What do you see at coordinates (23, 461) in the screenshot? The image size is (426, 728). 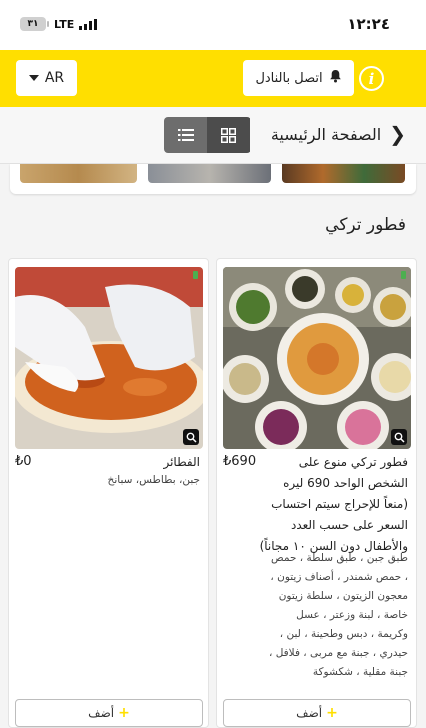 I see `item-price: ₺0` at bounding box center [23, 461].